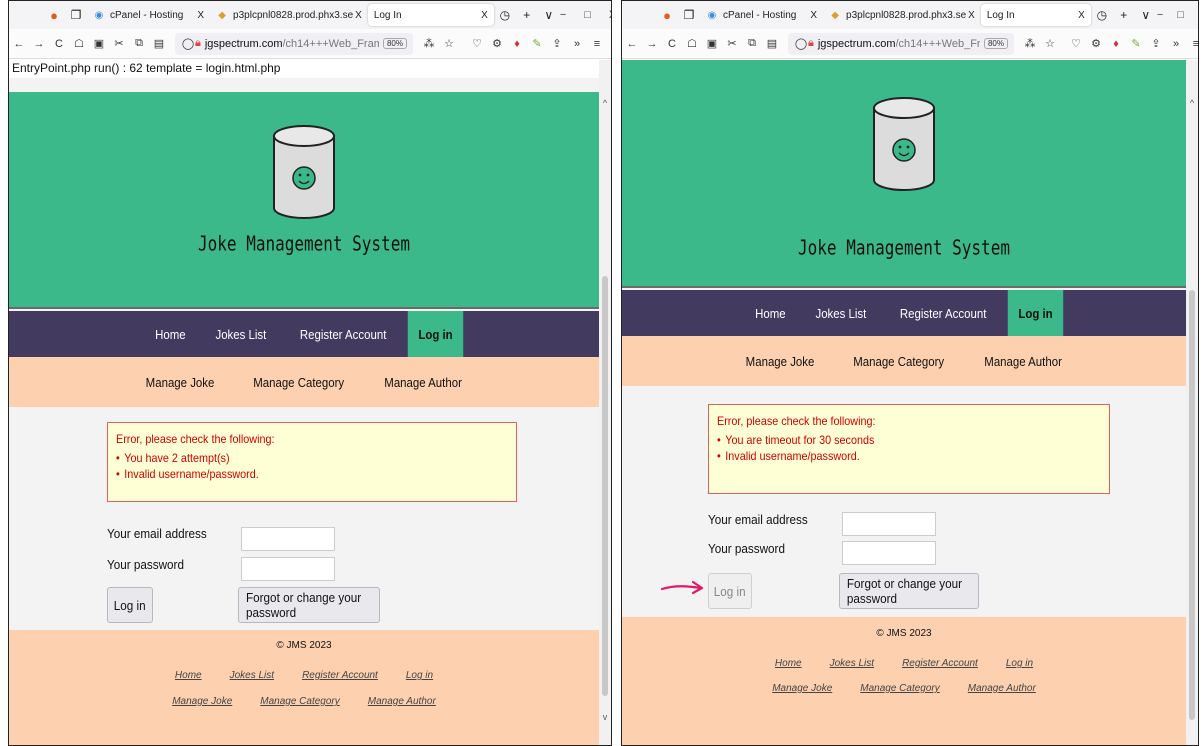  What do you see at coordinates (99, 43) in the screenshot?
I see `clipboard-icon: ▣` at bounding box center [99, 43].